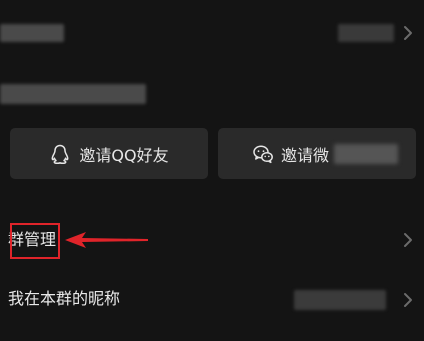 The height and width of the screenshot is (341, 424). I want to click on blurred-text, so click(32, 33).